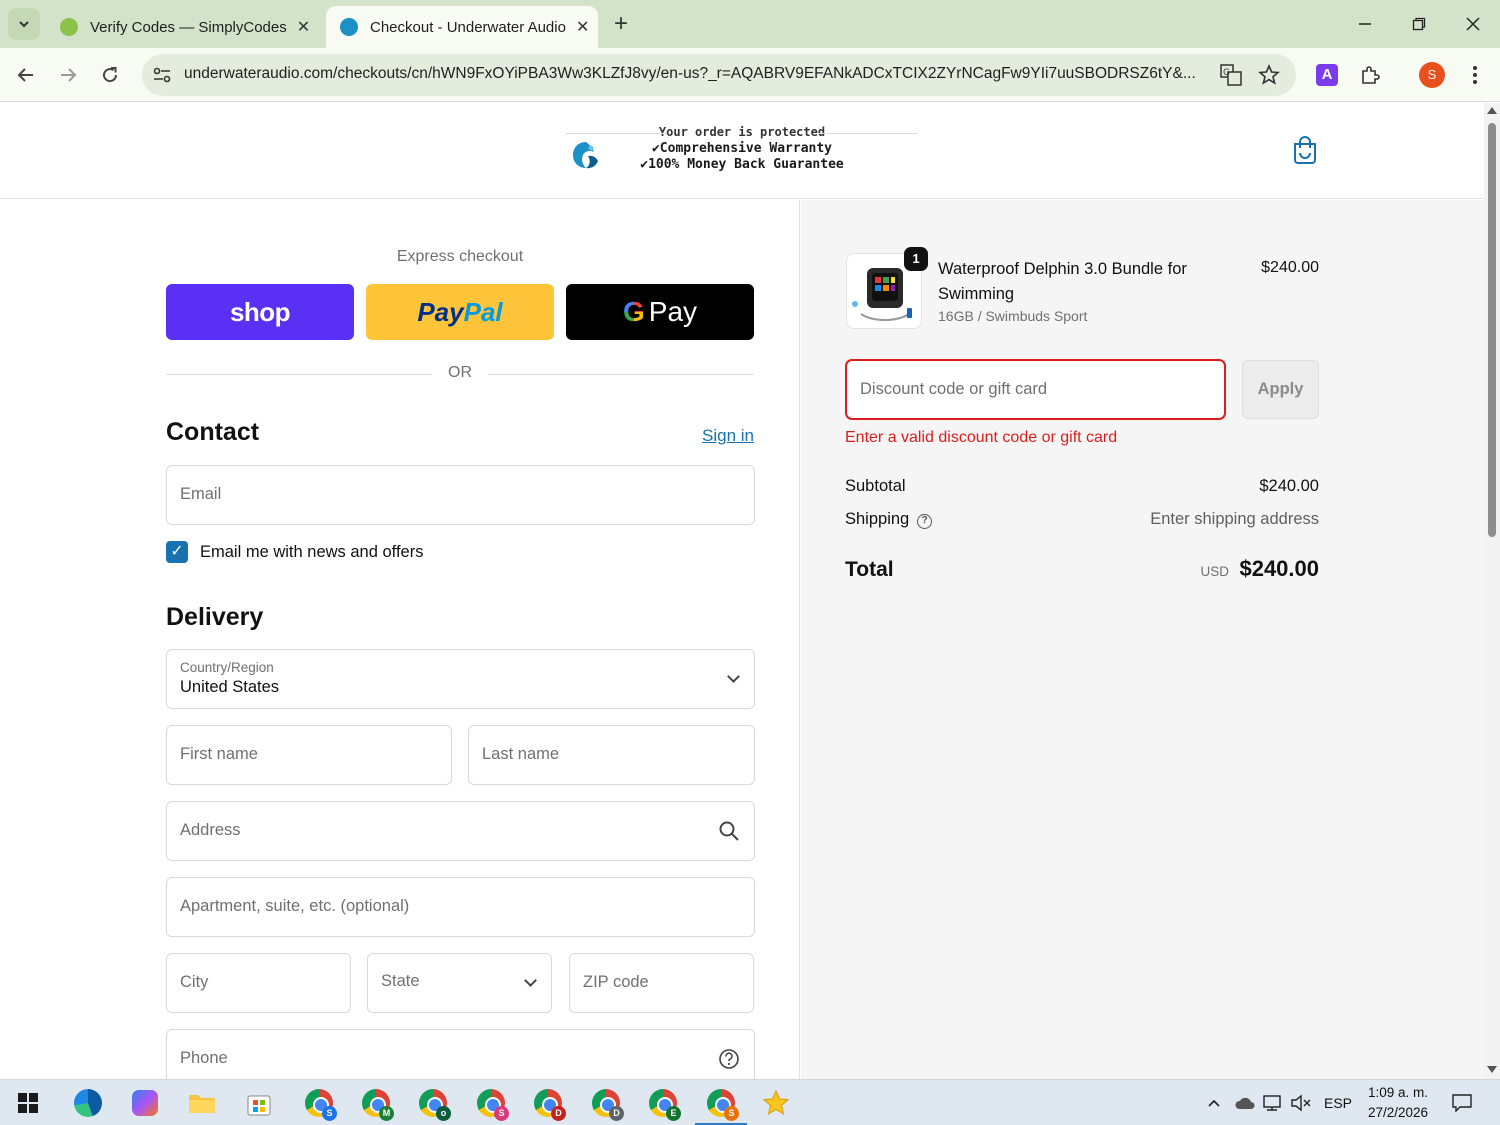  What do you see at coordinates (621, 374) in the screenshot?
I see `divider-line` at bounding box center [621, 374].